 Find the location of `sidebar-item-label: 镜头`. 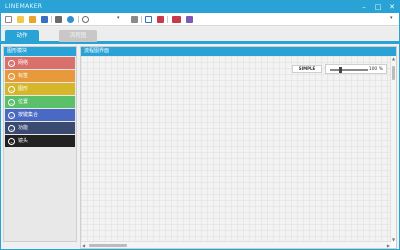

sidebar-item-label: 镜头 is located at coordinates (23, 141).